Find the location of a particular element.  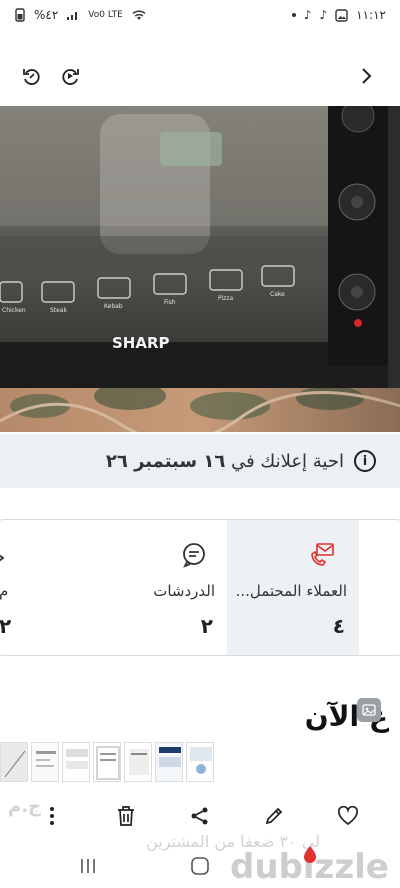

phone-envelope-icon is located at coordinates (322, 554).